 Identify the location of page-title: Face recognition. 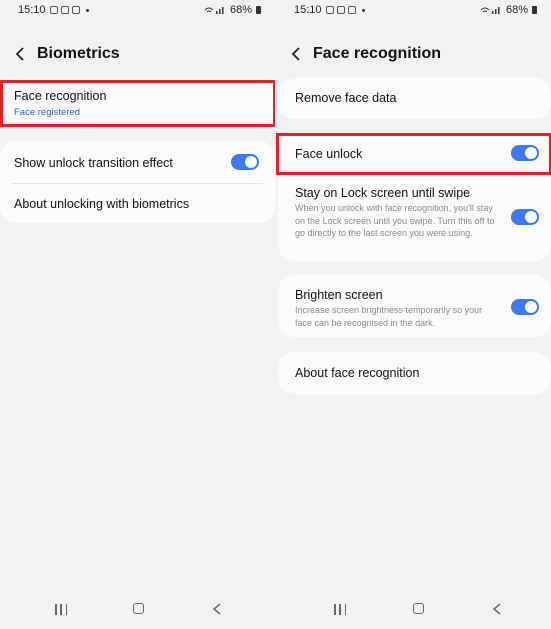
(377, 53).